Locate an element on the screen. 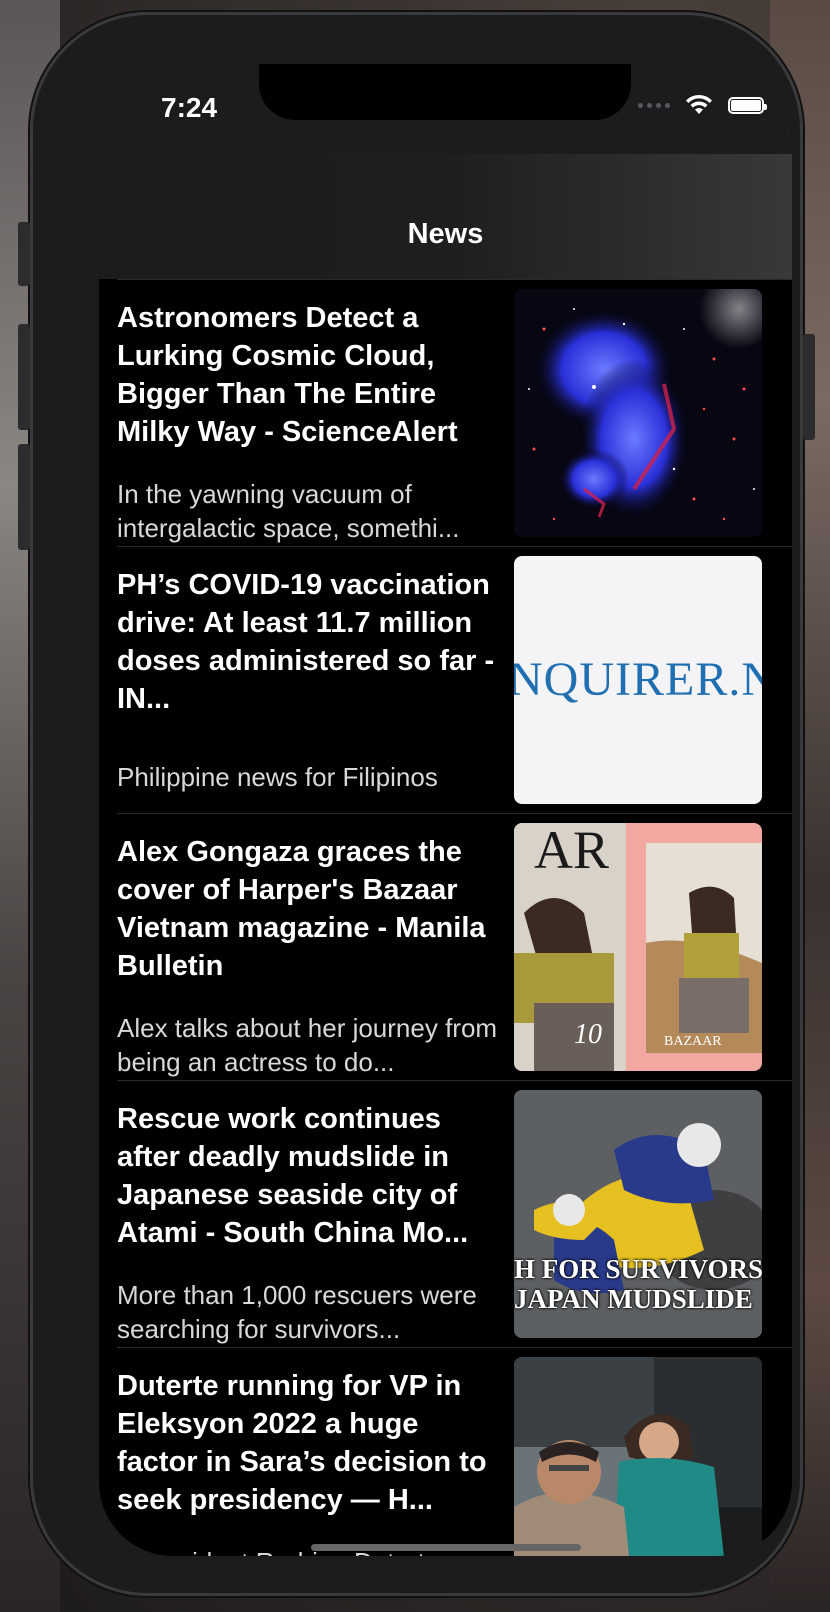 The width and height of the screenshot is (830, 1612). home-indicator is located at coordinates (446, 1547).